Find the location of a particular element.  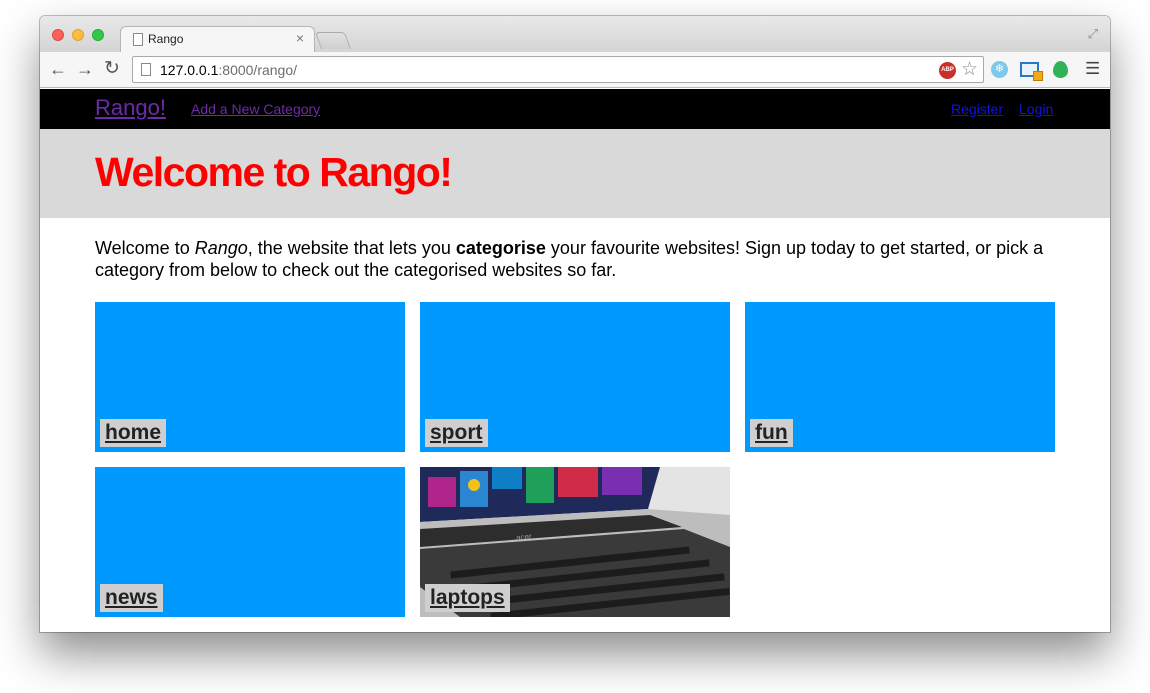

tab-rango: Rango × is located at coordinates (217, 39).